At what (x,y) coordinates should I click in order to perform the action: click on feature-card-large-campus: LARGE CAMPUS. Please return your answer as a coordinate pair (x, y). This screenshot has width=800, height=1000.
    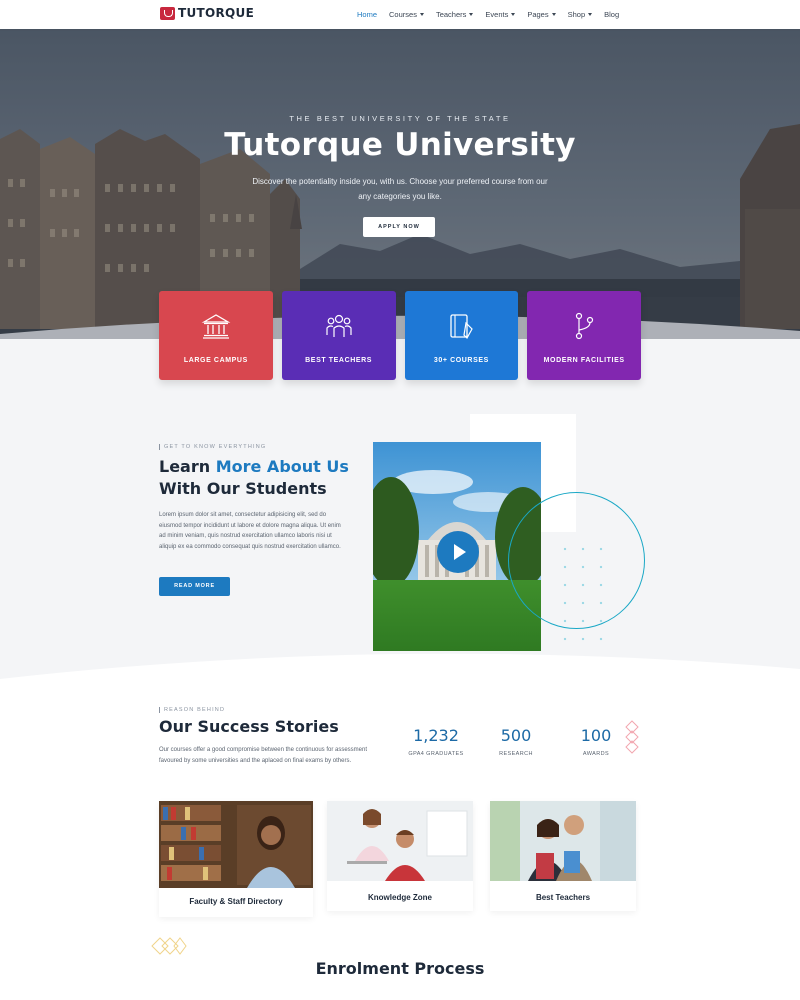
    Looking at the image, I should click on (216, 335).